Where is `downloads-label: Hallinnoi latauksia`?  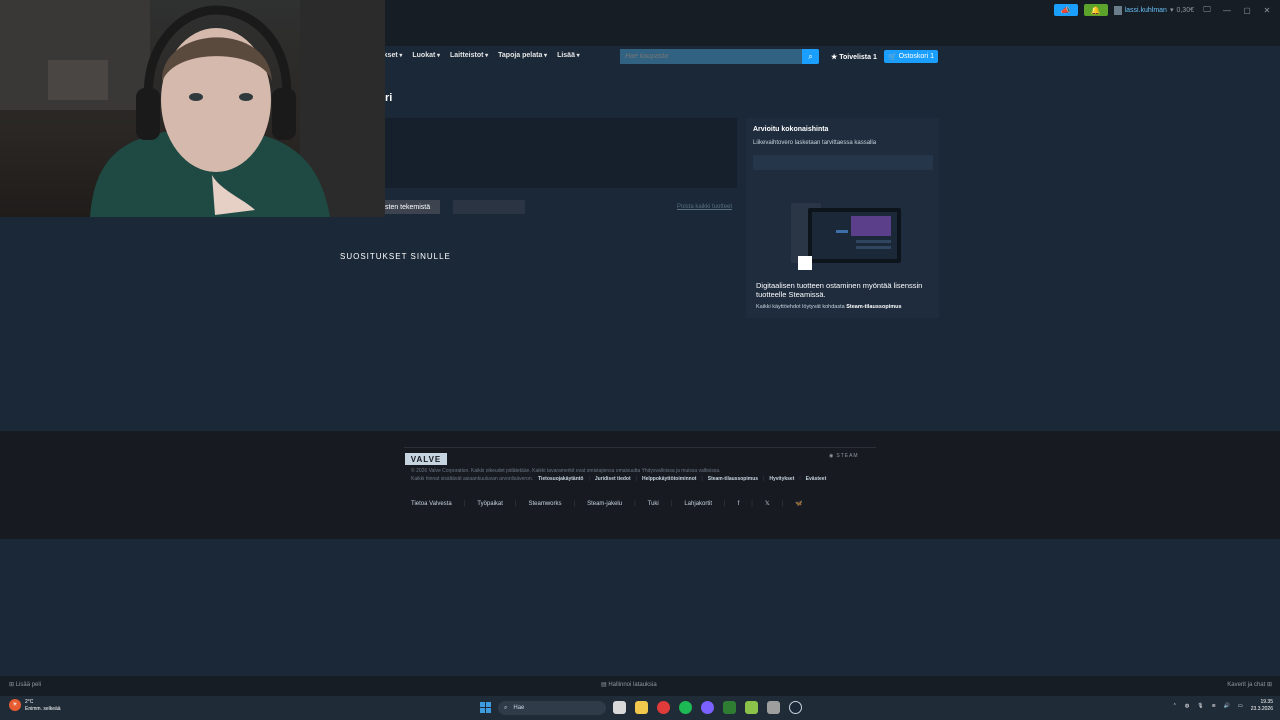
downloads-label: Hallinnoi latauksia is located at coordinates (632, 685).